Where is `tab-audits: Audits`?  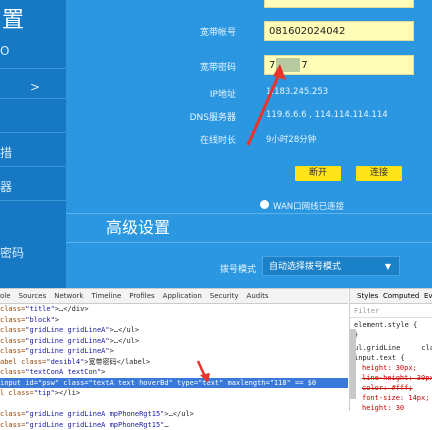 tab-audits: Audits is located at coordinates (258, 296).